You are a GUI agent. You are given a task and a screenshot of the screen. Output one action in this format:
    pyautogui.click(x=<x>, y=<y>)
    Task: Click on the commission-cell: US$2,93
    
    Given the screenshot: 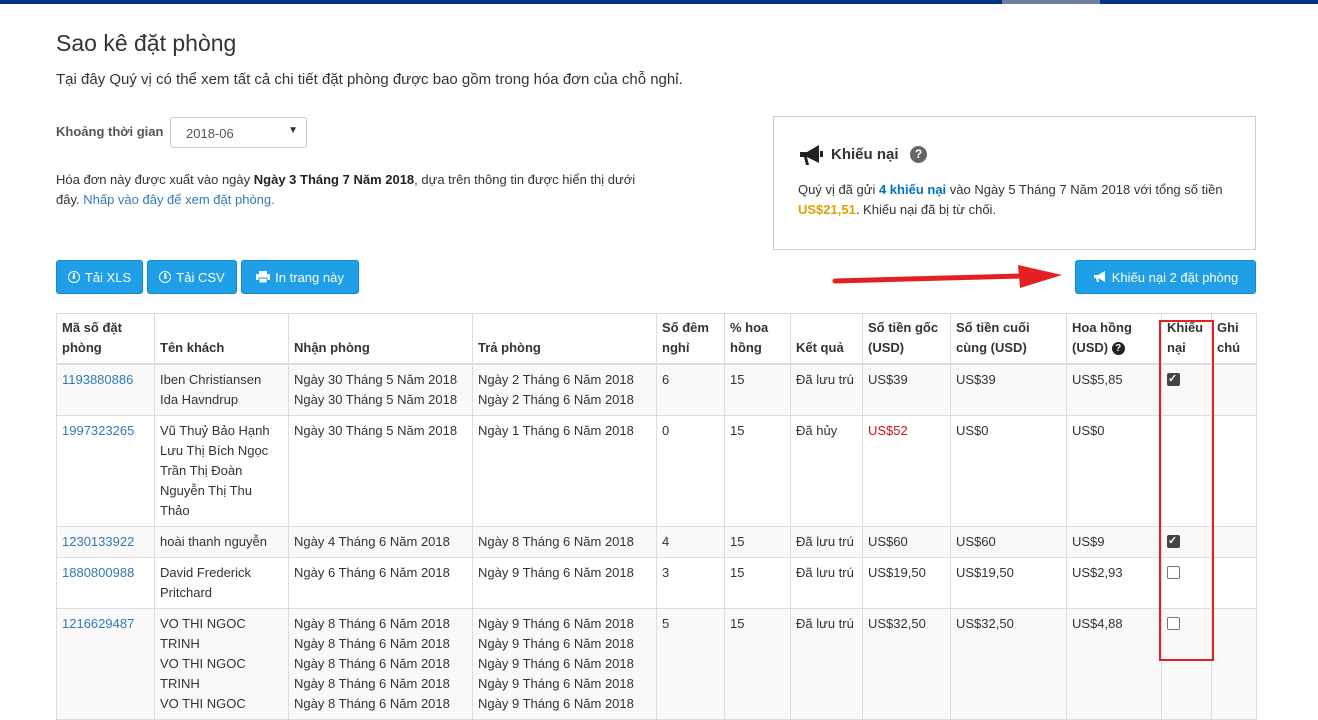 What is the action you would take?
    pyautogui.click(x=1114, y=583)
    